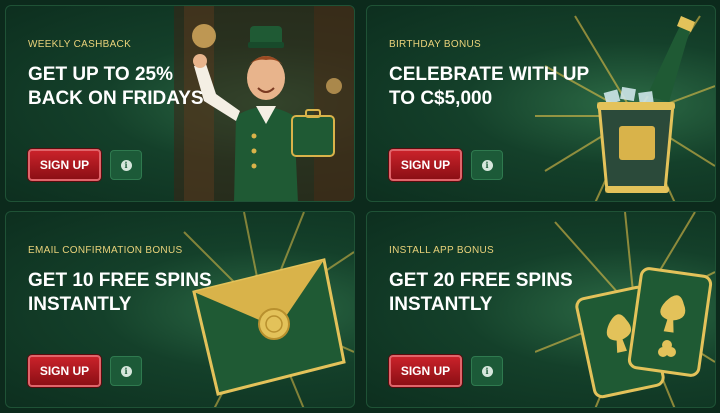 This screenshot has width=720, height=413. Describe the element at coordinates (80, 44) in the screenshot. I see `promo-eyebrow: WEEKLY CASHBACK` at that location.